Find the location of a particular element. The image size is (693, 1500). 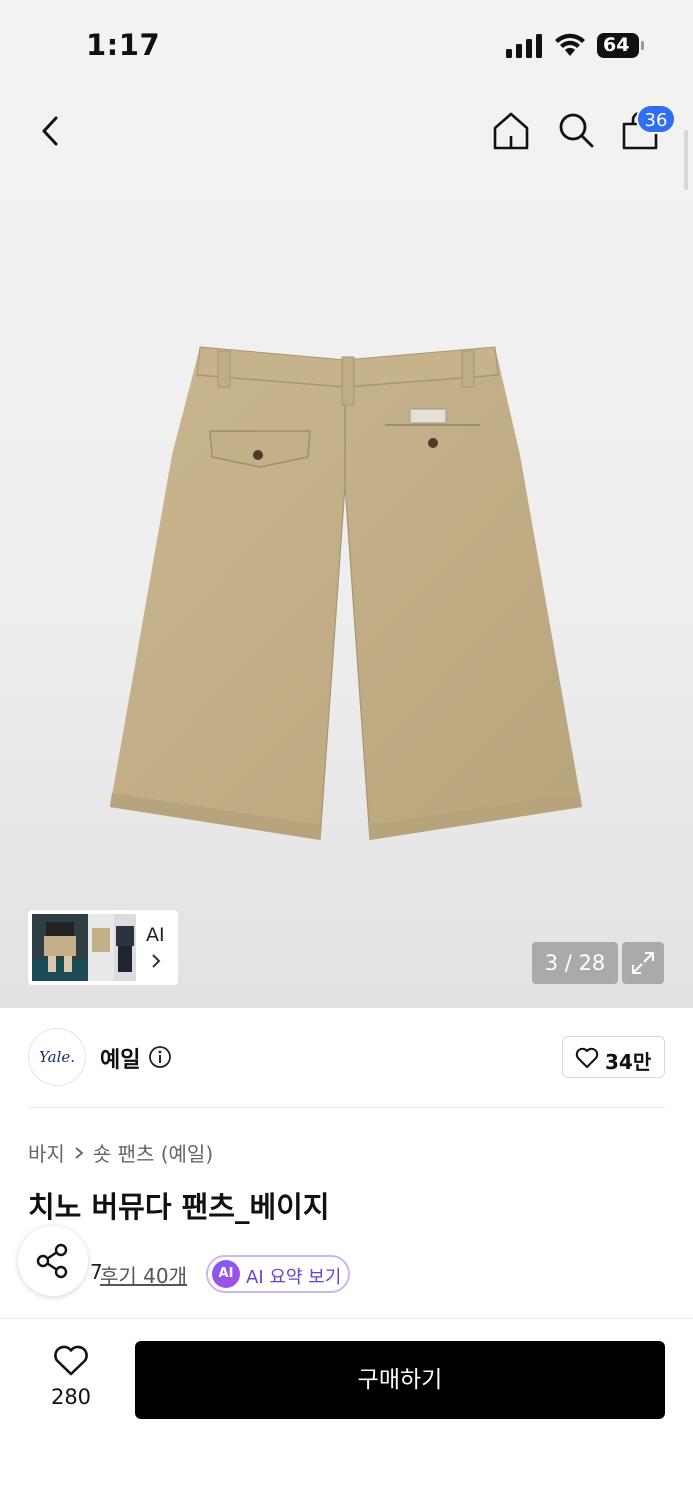

battery-icon: 64 is located at coordinates (621, 45).